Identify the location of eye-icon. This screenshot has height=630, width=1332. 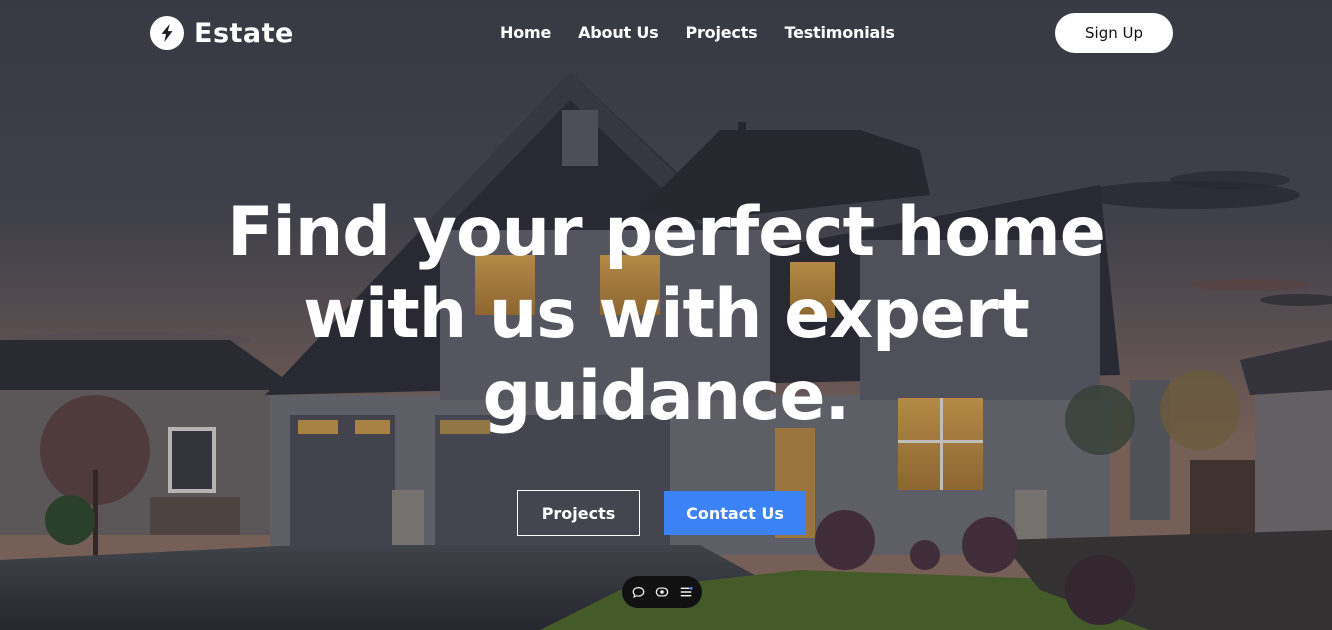
(662, 592).